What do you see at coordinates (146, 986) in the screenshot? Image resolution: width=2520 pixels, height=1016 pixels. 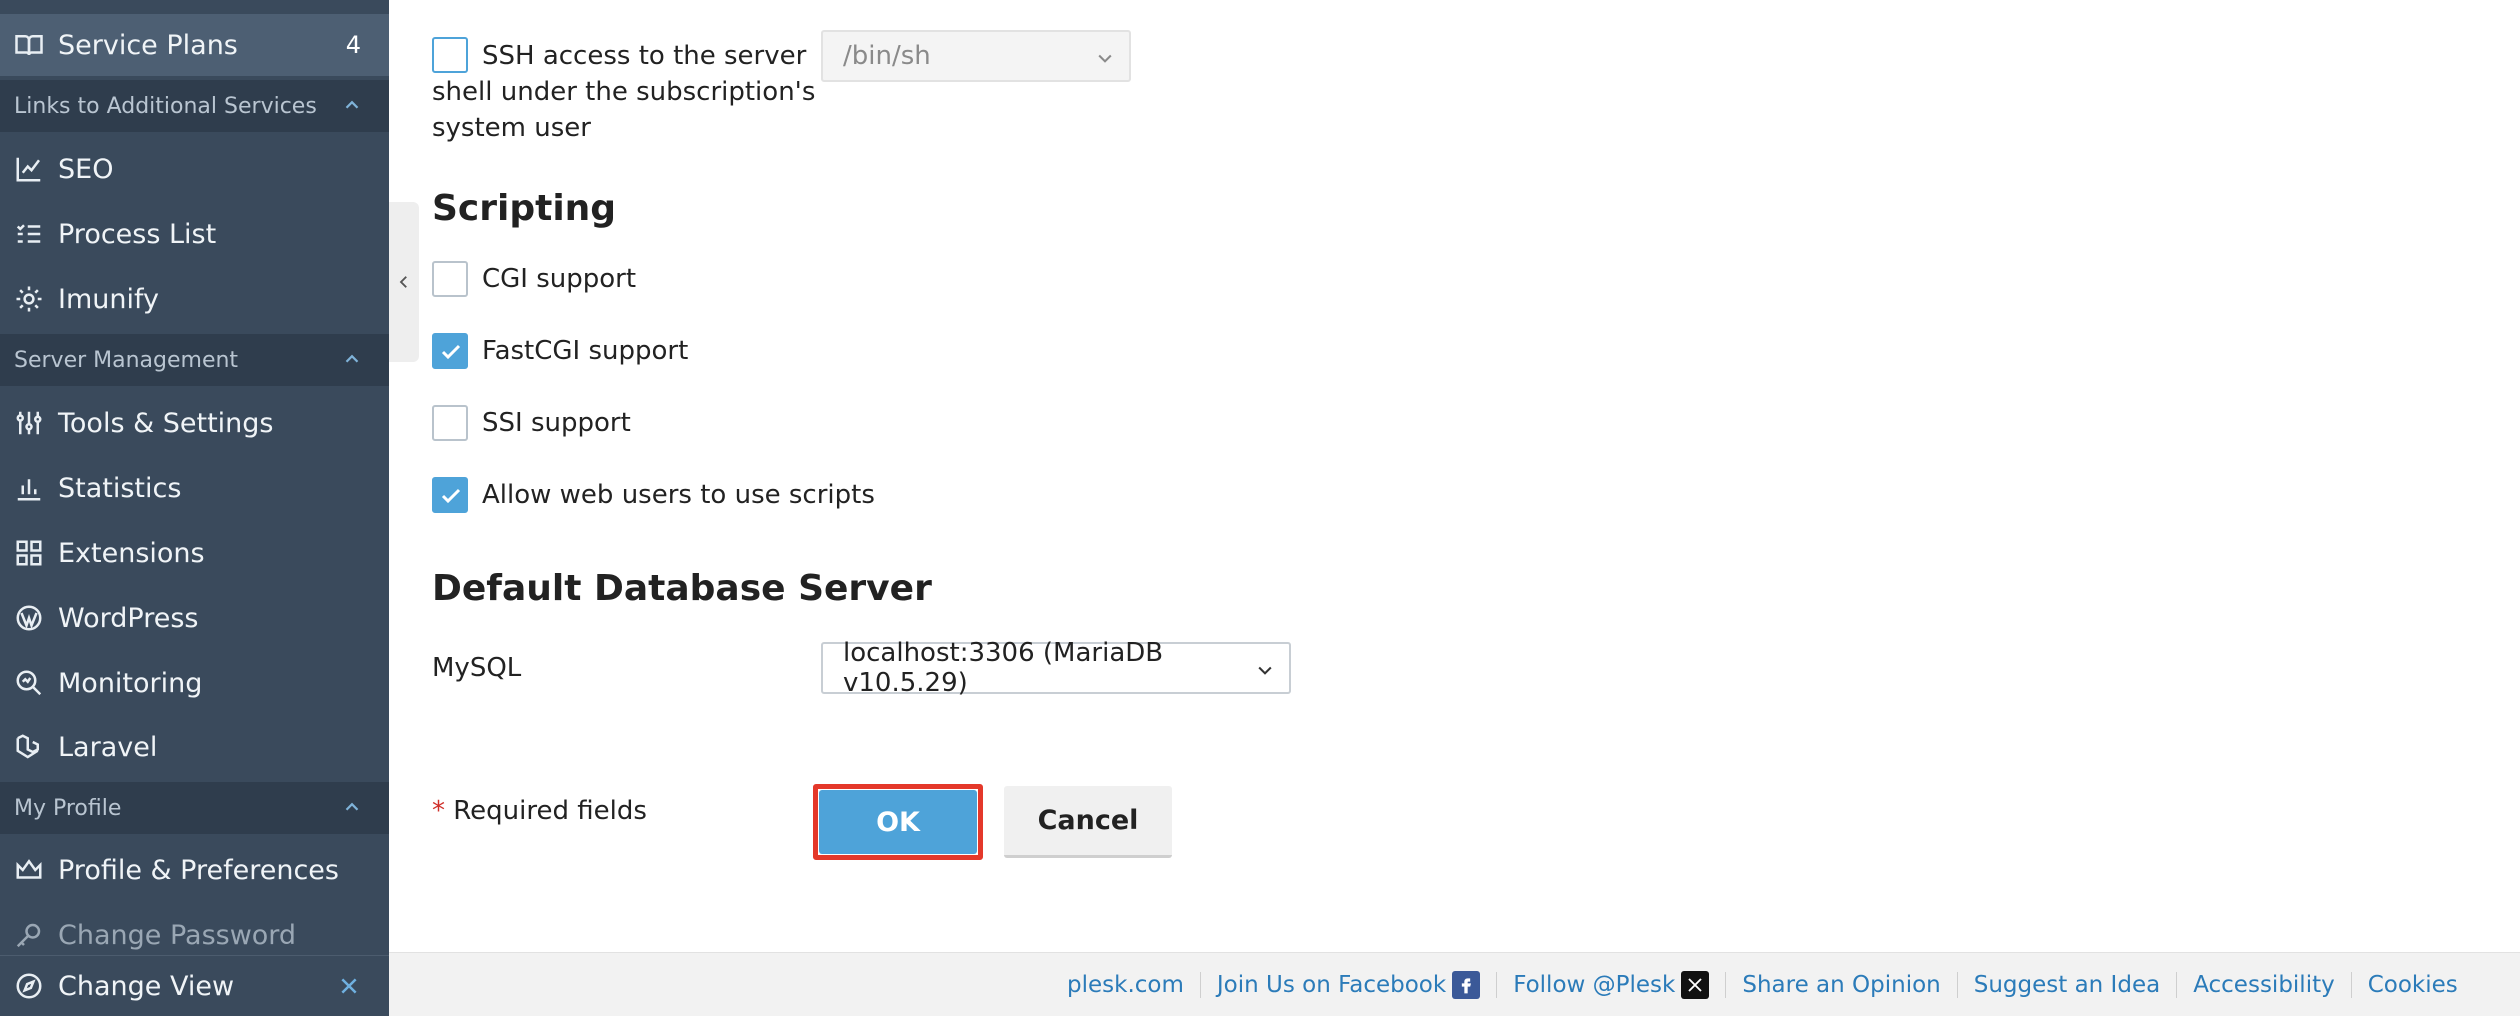 I see `change-view-label: Change View` at bounding box center [146, 986].